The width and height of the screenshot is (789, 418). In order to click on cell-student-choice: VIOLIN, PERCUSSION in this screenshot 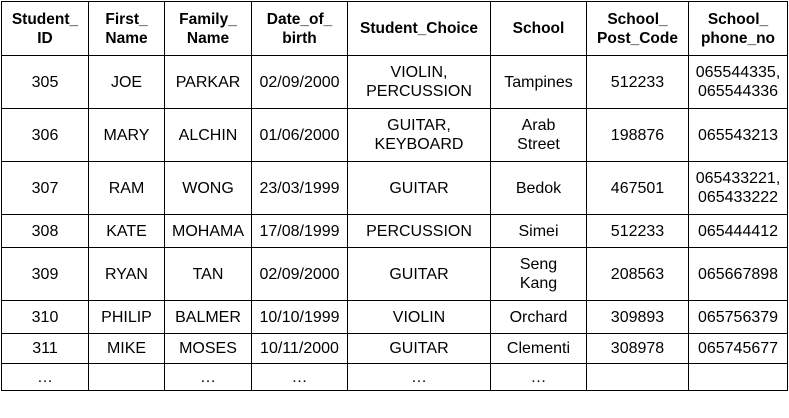, I will do `click(419, 82)`.